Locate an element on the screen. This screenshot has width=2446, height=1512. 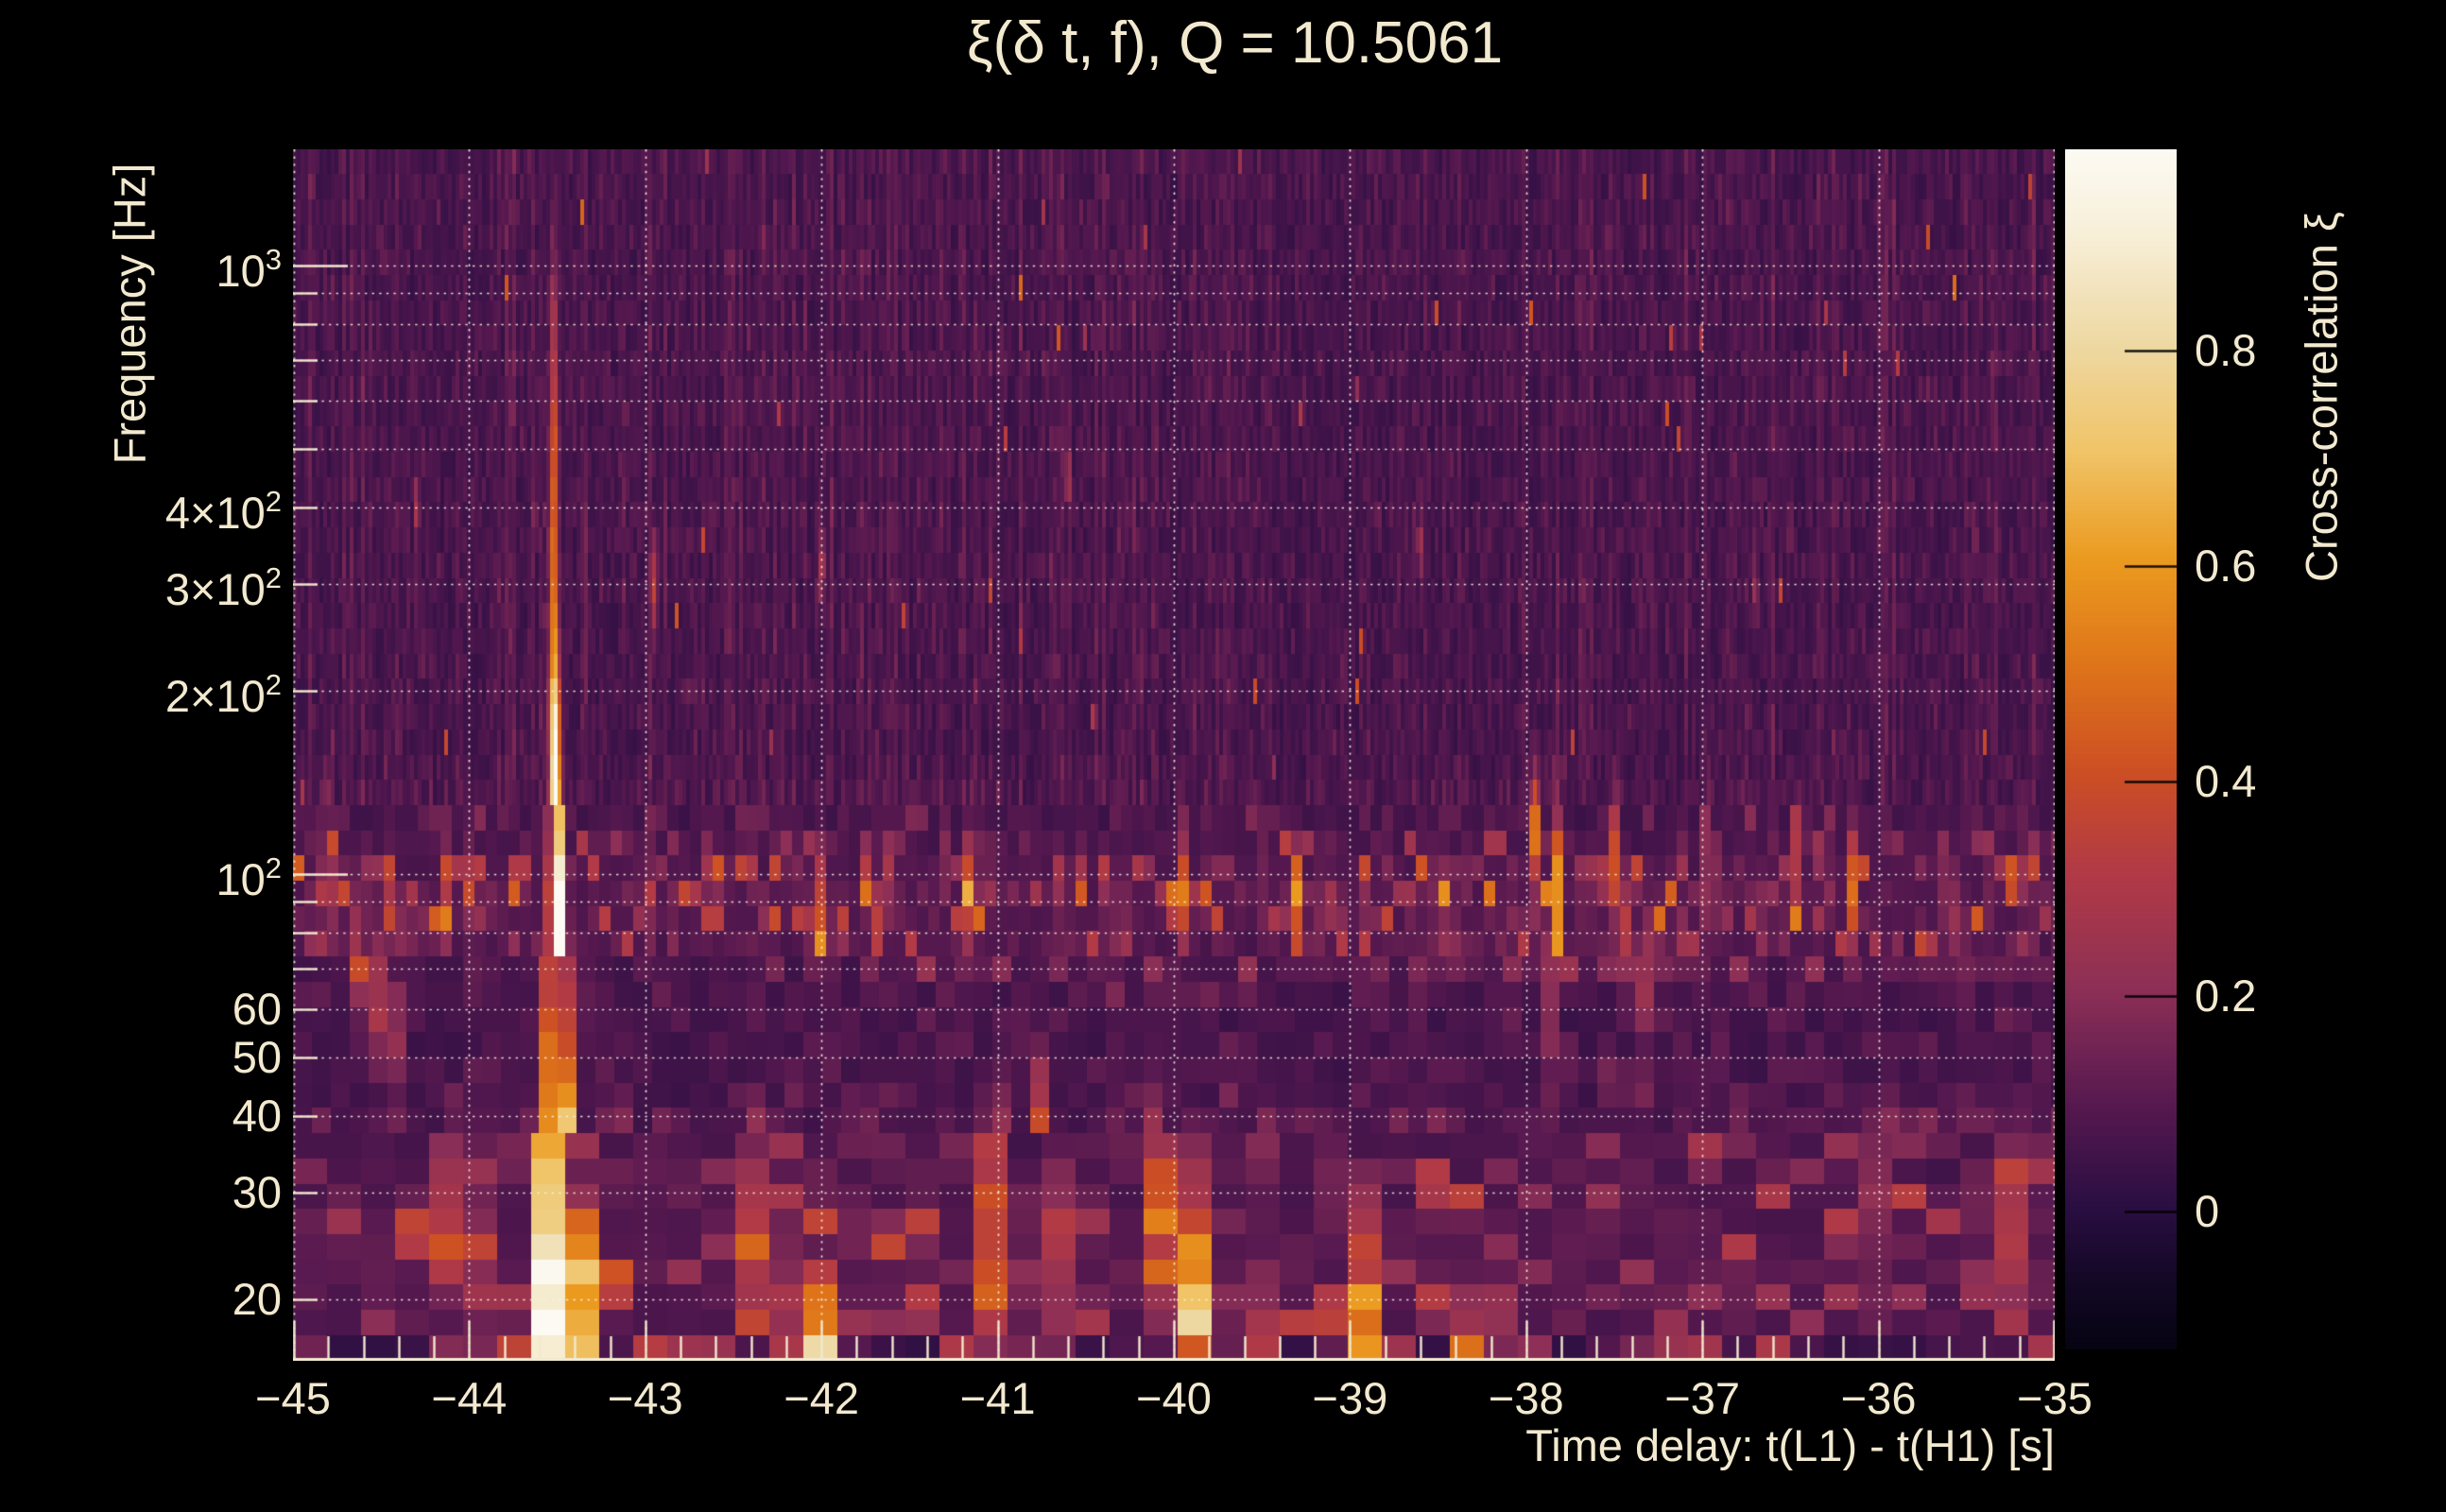
plot-title: ξ(δ t, f), Q = 10.5061 is located at coordinates (1235, 43).